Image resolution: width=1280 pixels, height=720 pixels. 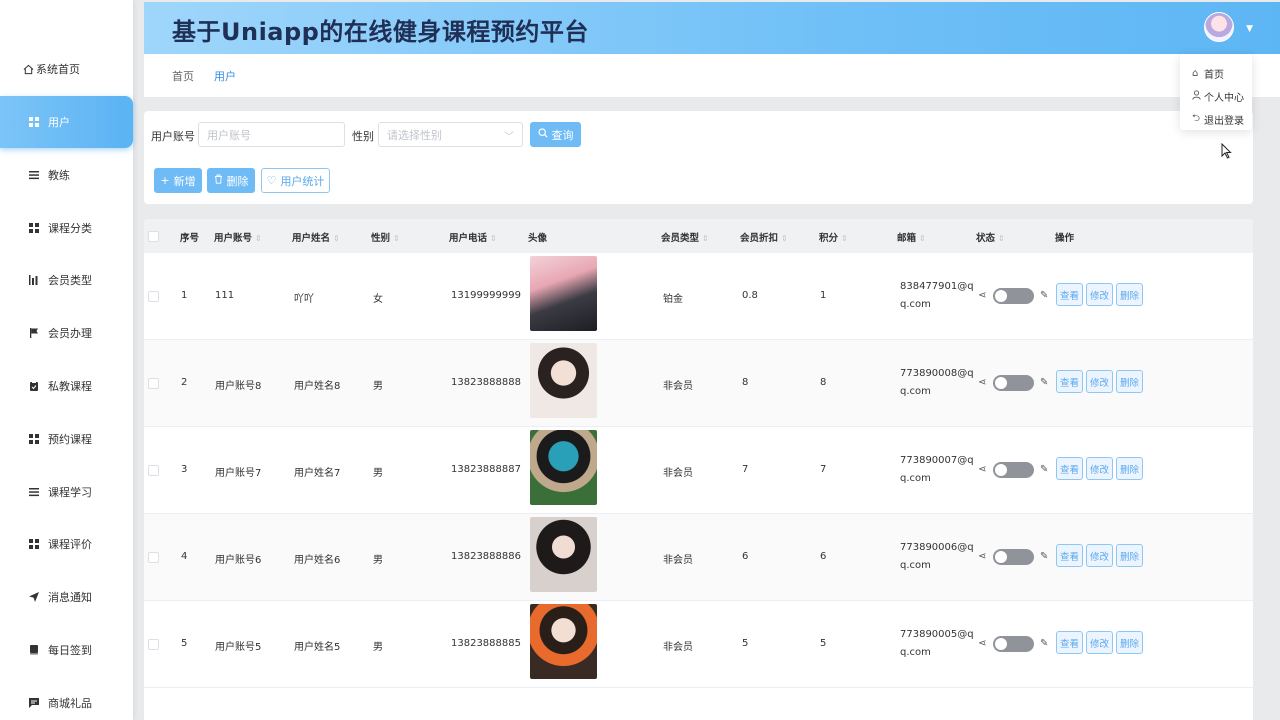 What do you see at coordinates (385, 237) in the screenshot?
I see `column-gender: 性别 ⇕` at bounding box center [385, 237].